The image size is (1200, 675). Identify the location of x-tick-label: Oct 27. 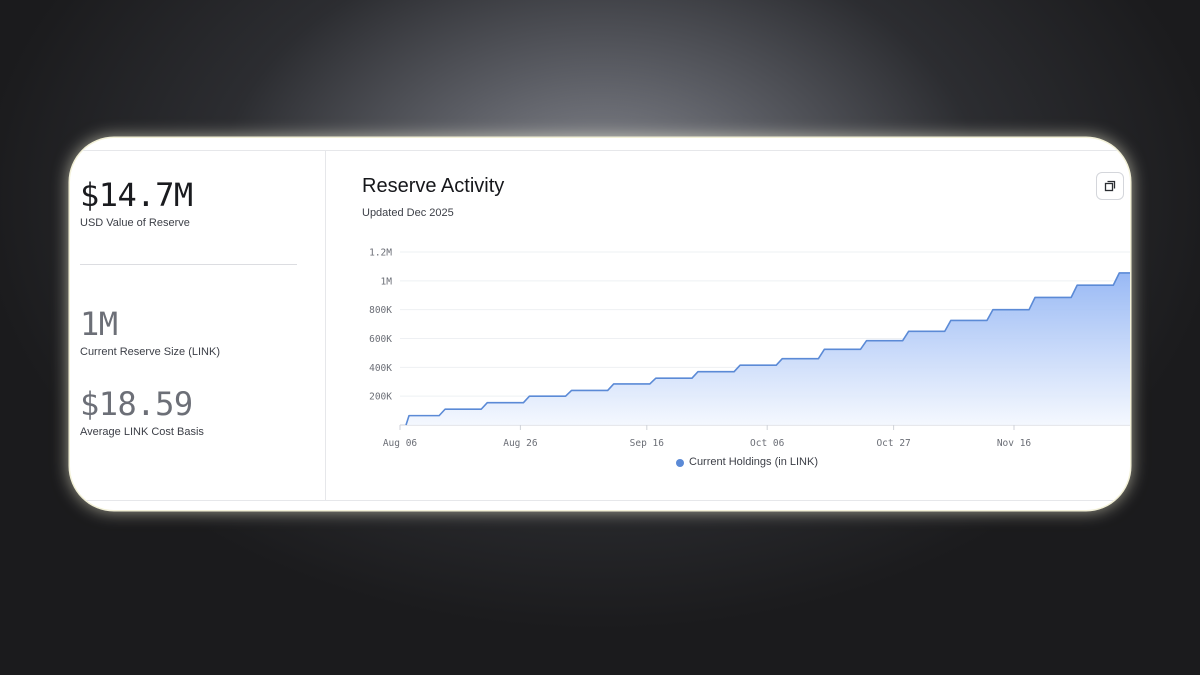
(893, 443).